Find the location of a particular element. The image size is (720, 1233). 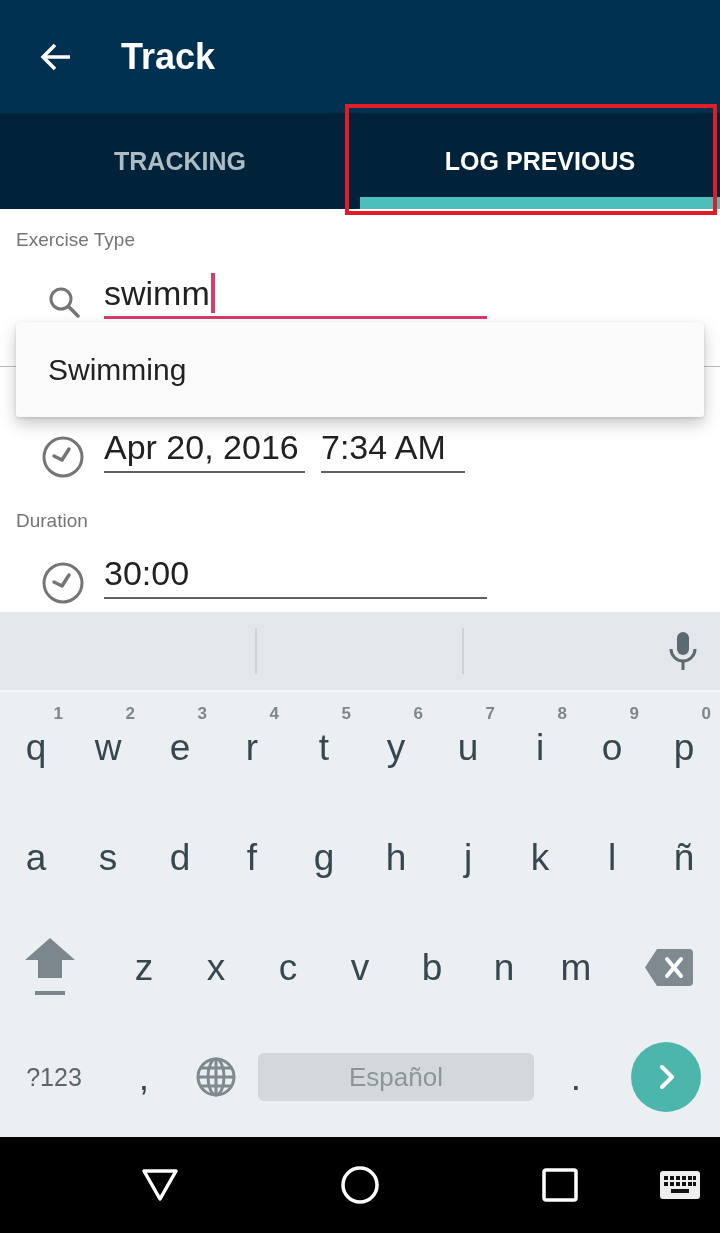

time-field: 7:34 AM is located at coordinates (393, 450).